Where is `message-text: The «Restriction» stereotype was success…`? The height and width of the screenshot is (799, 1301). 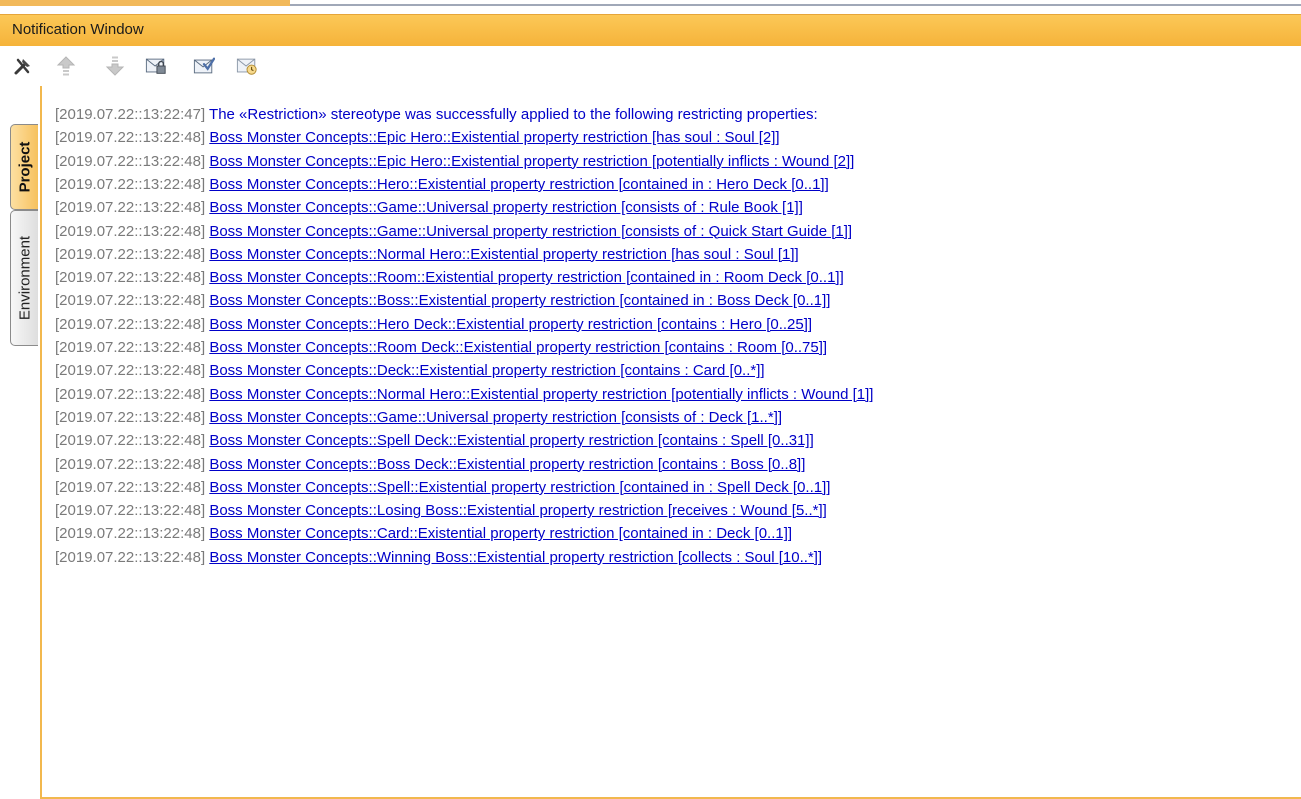
message-text: The «Restriction» stereotype was success… is located at coordinates (513, 114).